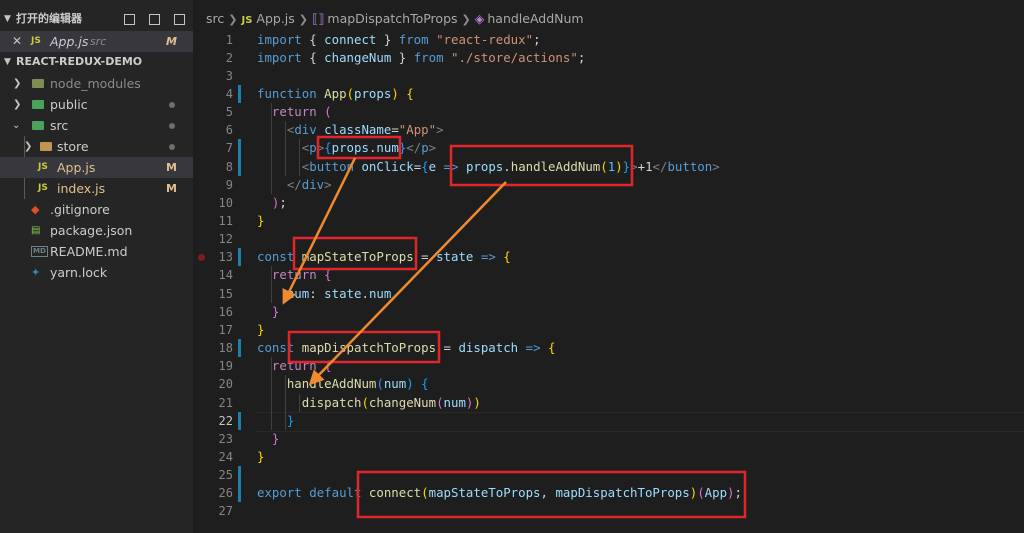  Describe the element at coordinates (96, 146) in the screenshot. I see `tree-item-store: ❯ store` at that location.